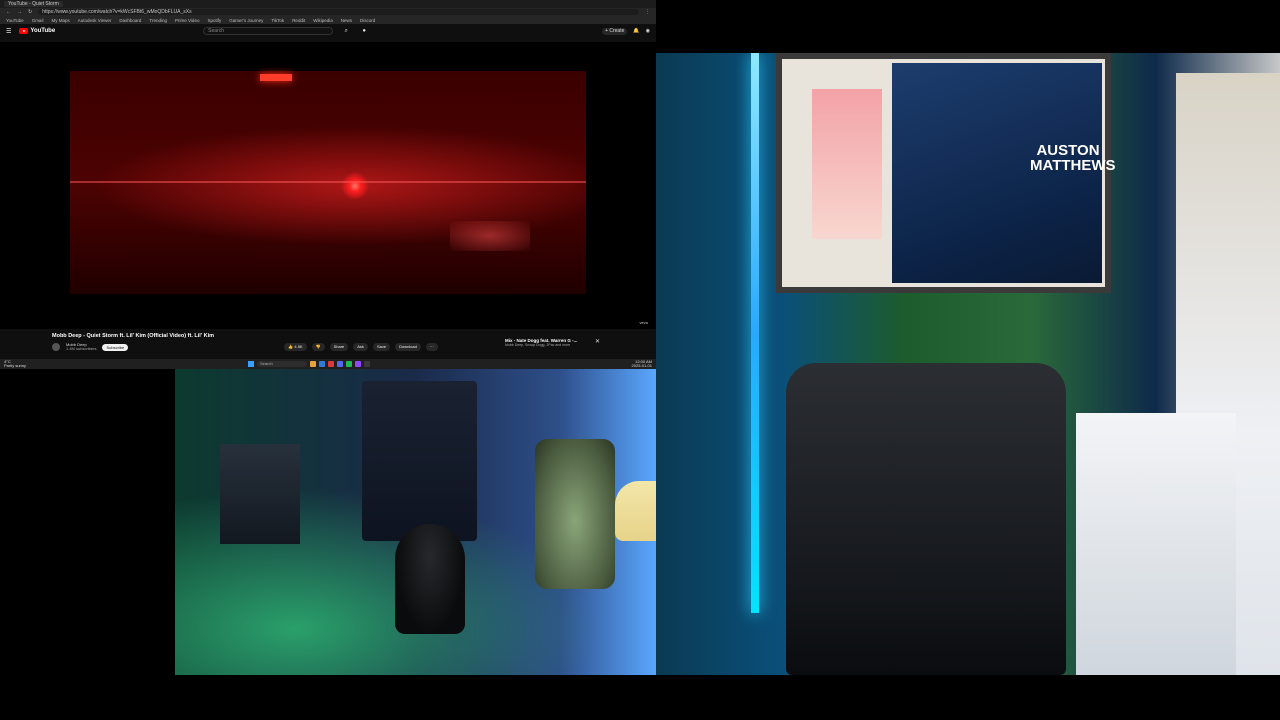 This screenshot has width=1280, height=720. I want to click on header-actions: + Create 🔔 ◉, so click(626, 31).